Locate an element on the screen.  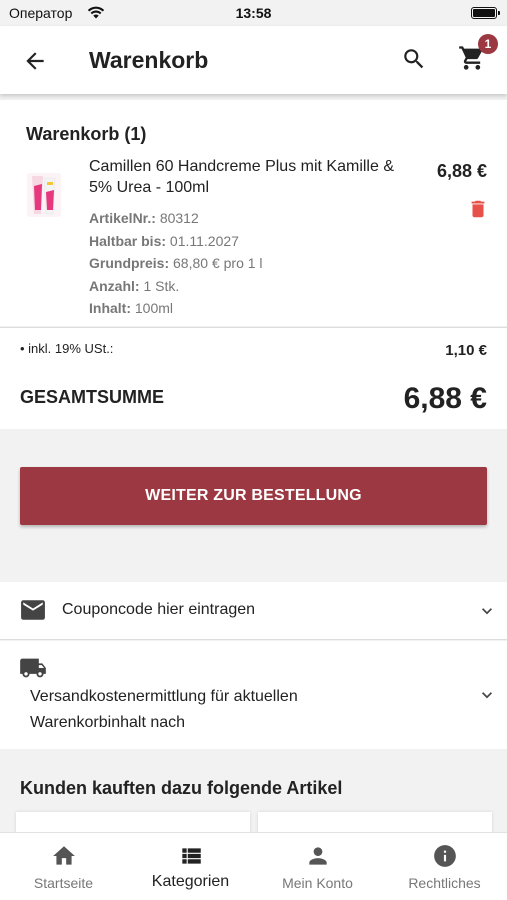
page-title: Warenkorb is located at coordinates (149, 60).